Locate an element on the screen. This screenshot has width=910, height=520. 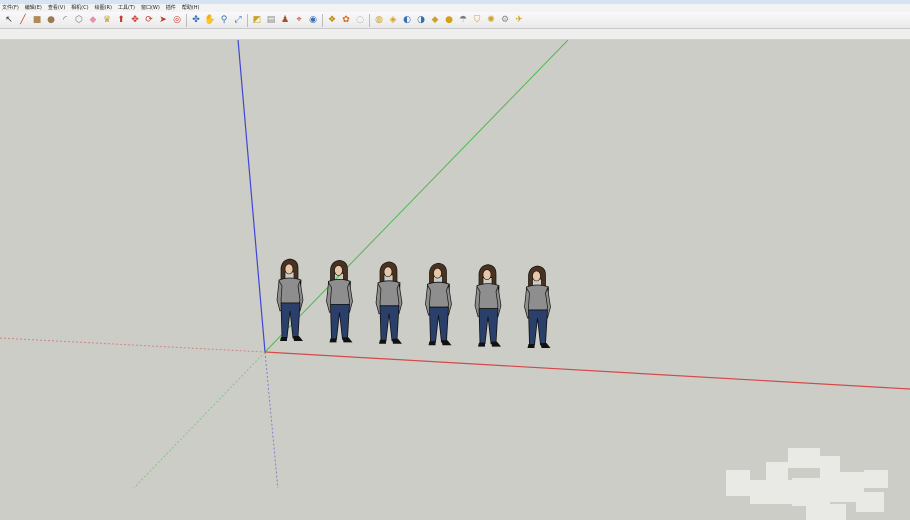
blue-axis-positive is located at coordinates (251, 196).